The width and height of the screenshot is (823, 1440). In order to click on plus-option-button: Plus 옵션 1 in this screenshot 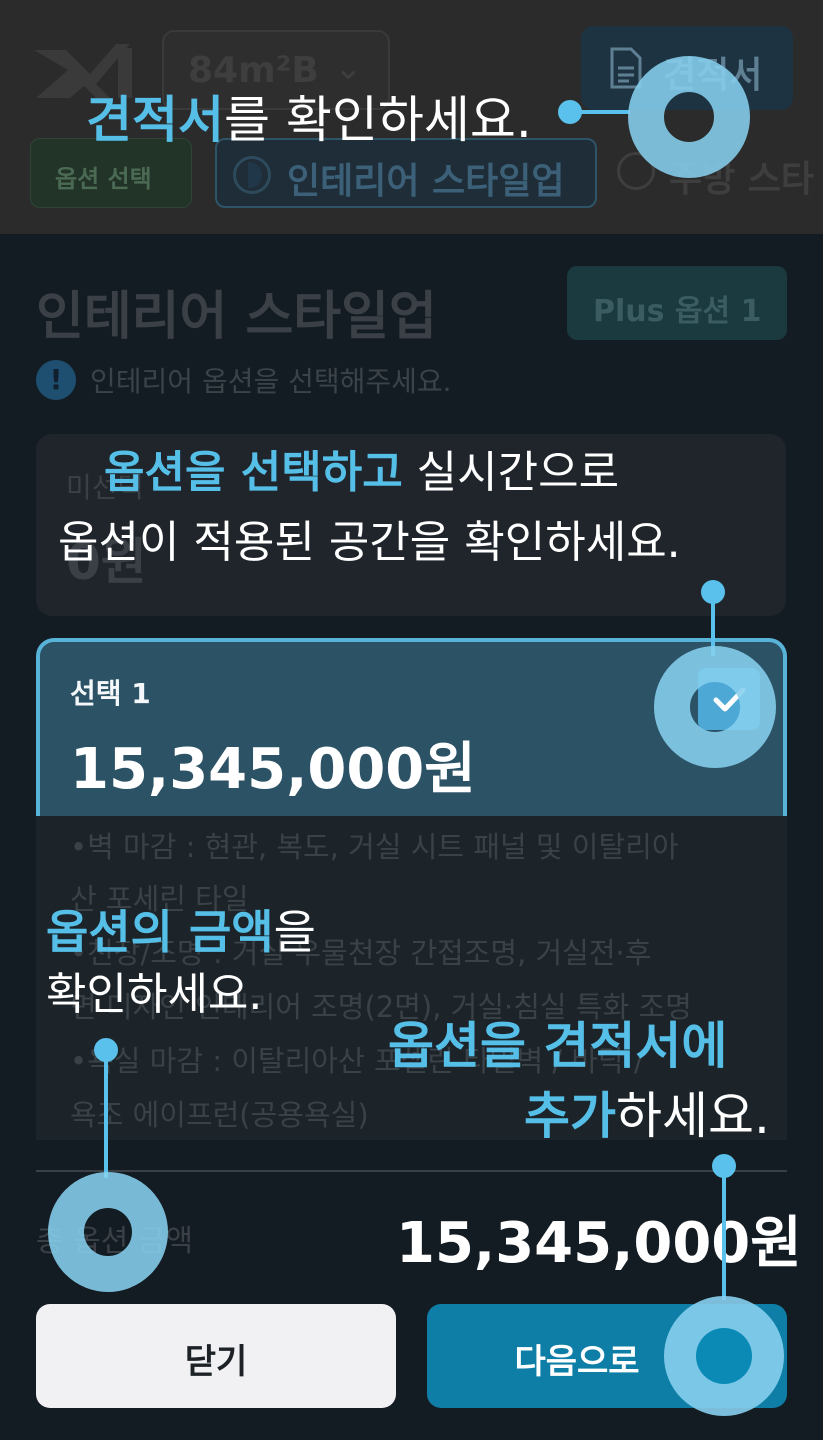, I will do `click(677, 303)`.